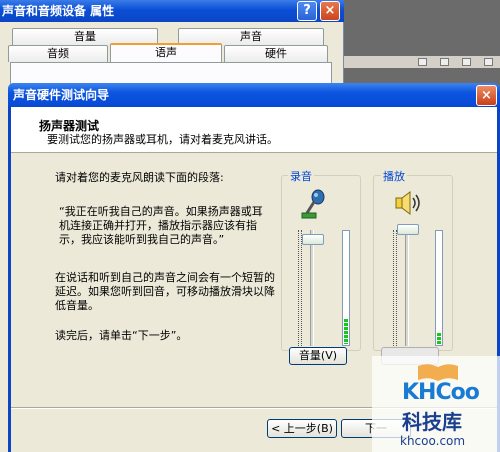 The image size is (500, 452). What do you see at coordinates (301, 176) in the screenshot?
I see `record-group-label: 录音` at bounding box center [301, 176].